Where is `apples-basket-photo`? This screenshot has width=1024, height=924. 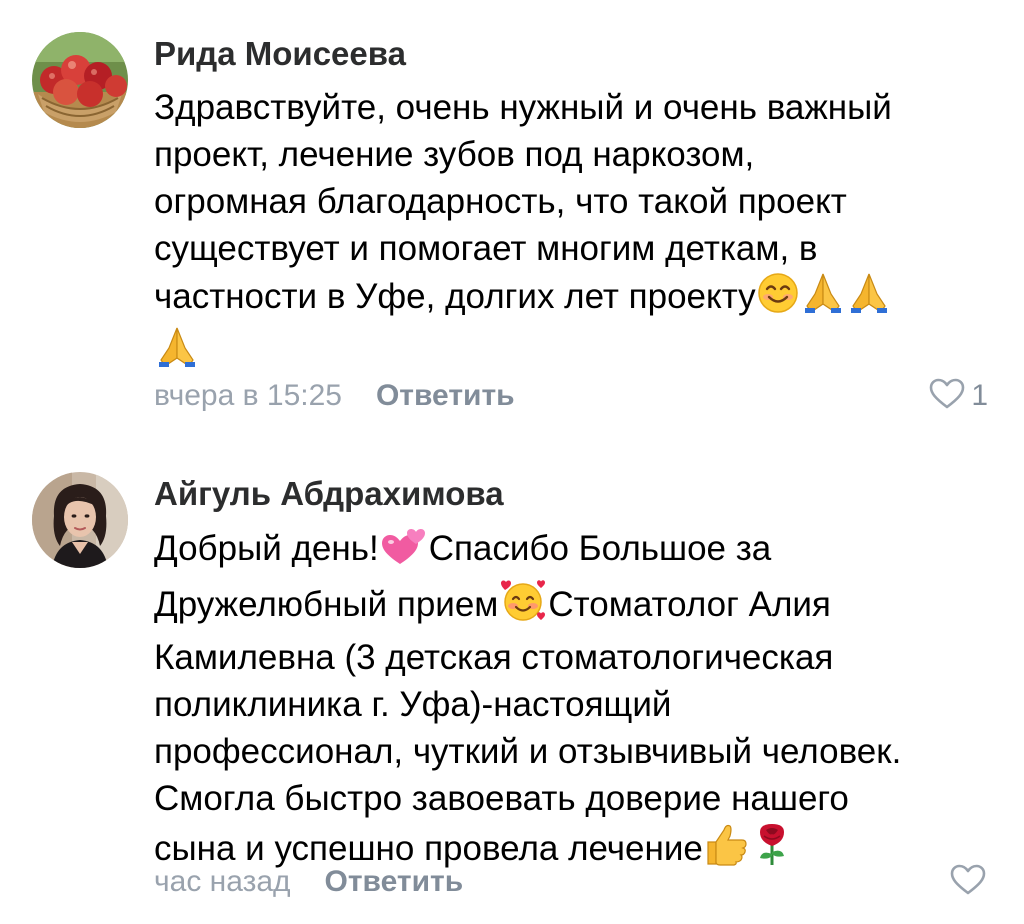 apples-basket-photo is located at coordinates (80, 80).